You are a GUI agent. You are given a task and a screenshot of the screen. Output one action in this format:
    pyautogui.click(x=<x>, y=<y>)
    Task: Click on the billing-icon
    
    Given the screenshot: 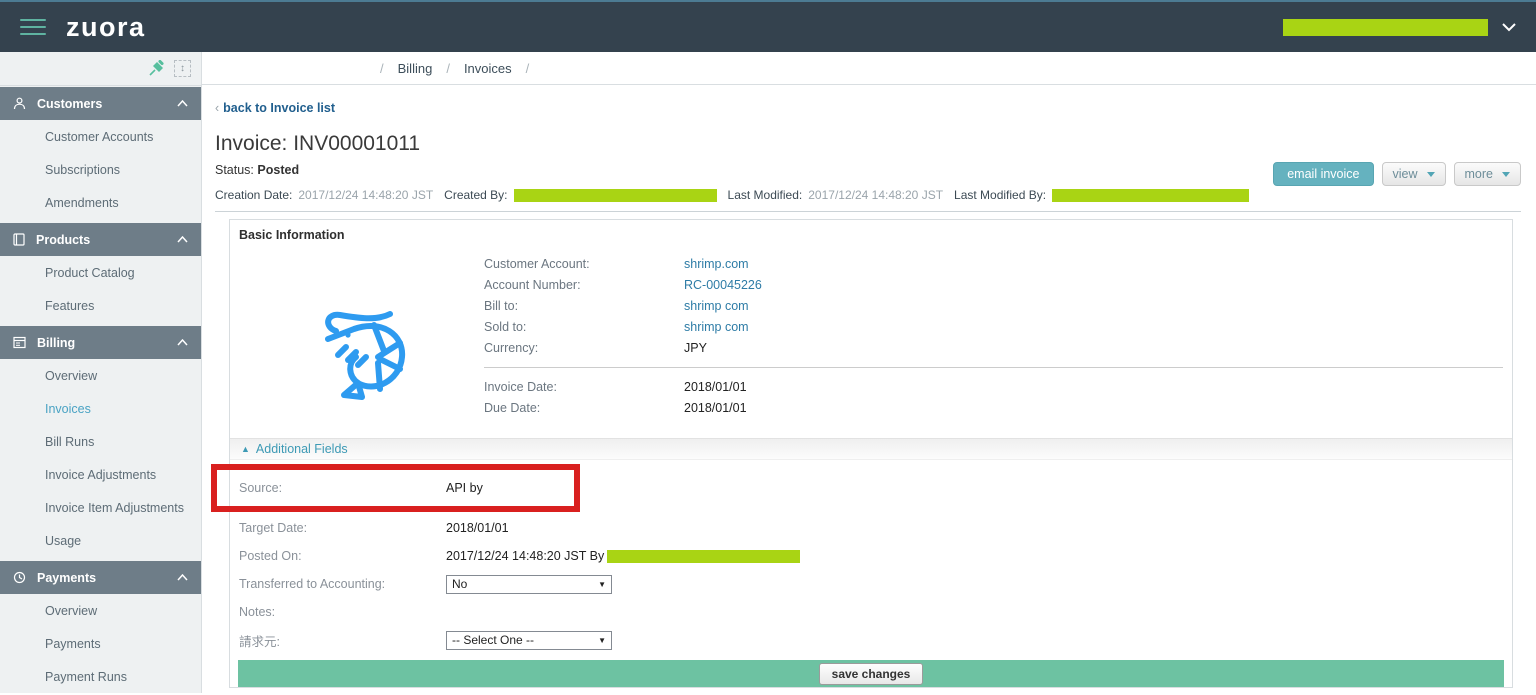 What is the action you would take?
    pyautogui.click(x=19, y=342)
    